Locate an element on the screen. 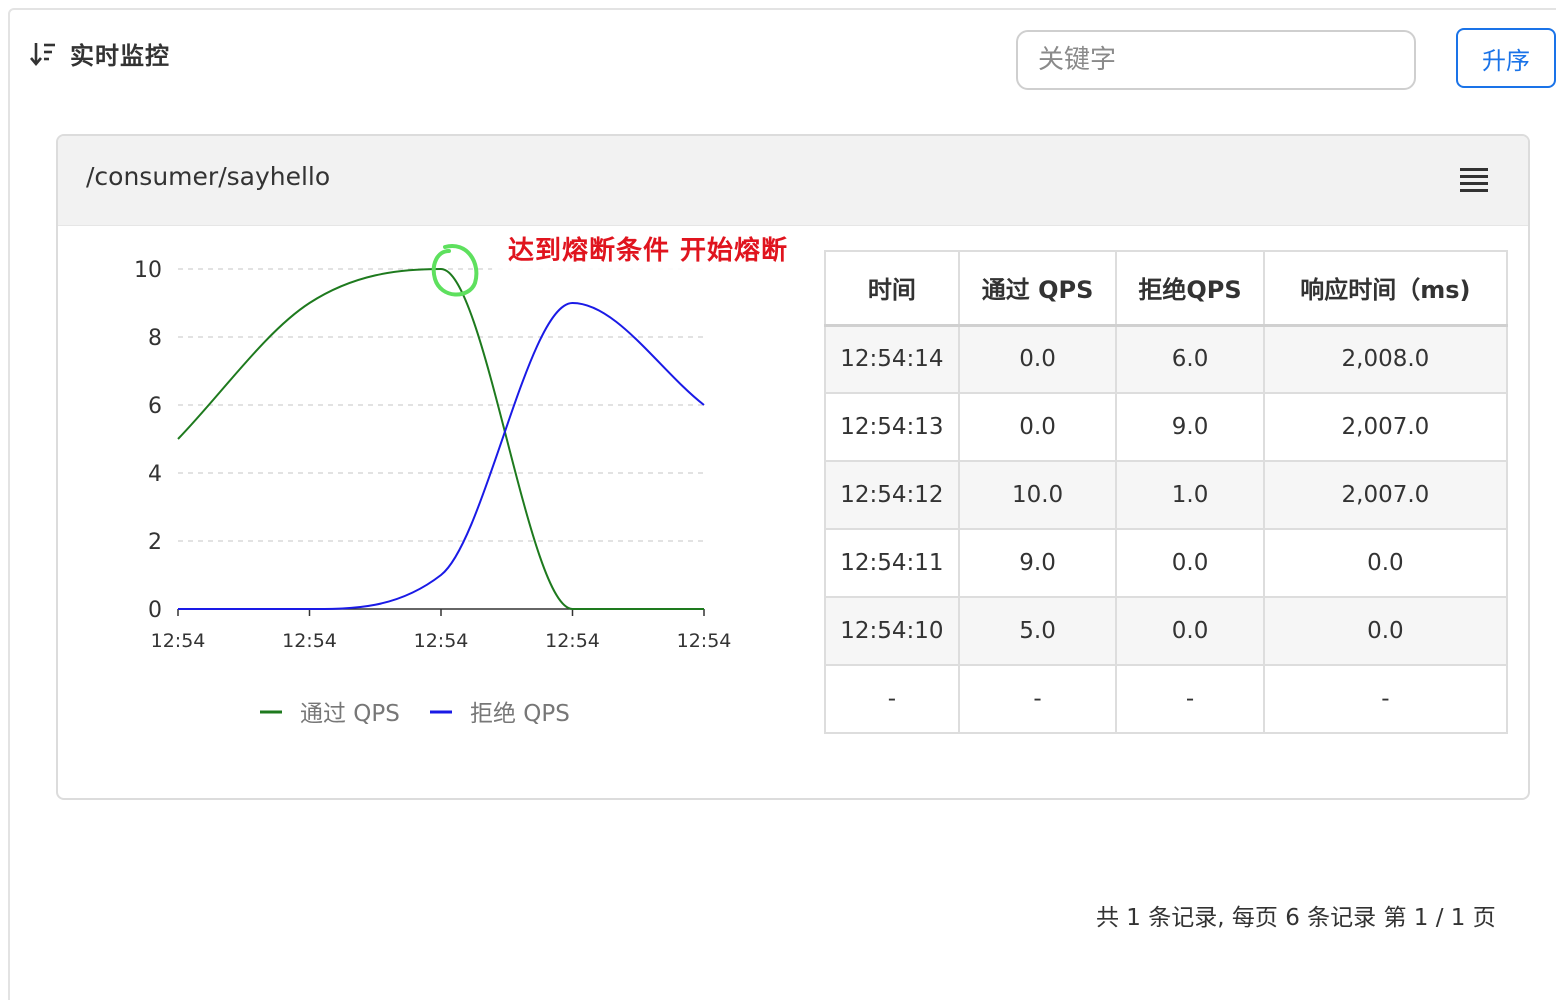 This screenshot has height=1000, width=1556. table-header-row: 时间 通过 QPS 拒绝QPS 响应时间（ms) is located at coordinates (1166, 288).